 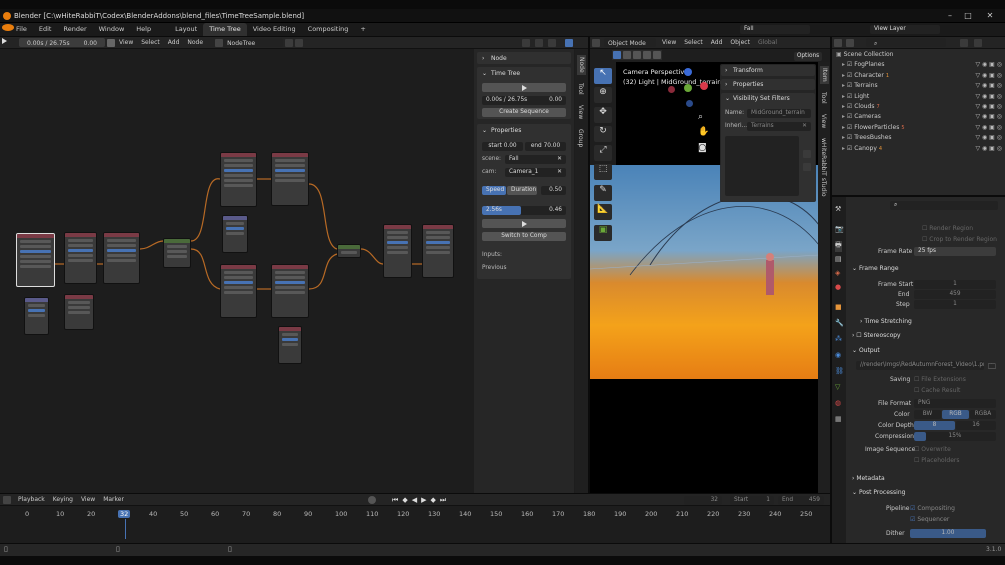 What do you see at coordinates (824, 75) in the screenshot?
I see `vp-tab-item: Item` at bounding box center [824, 75].